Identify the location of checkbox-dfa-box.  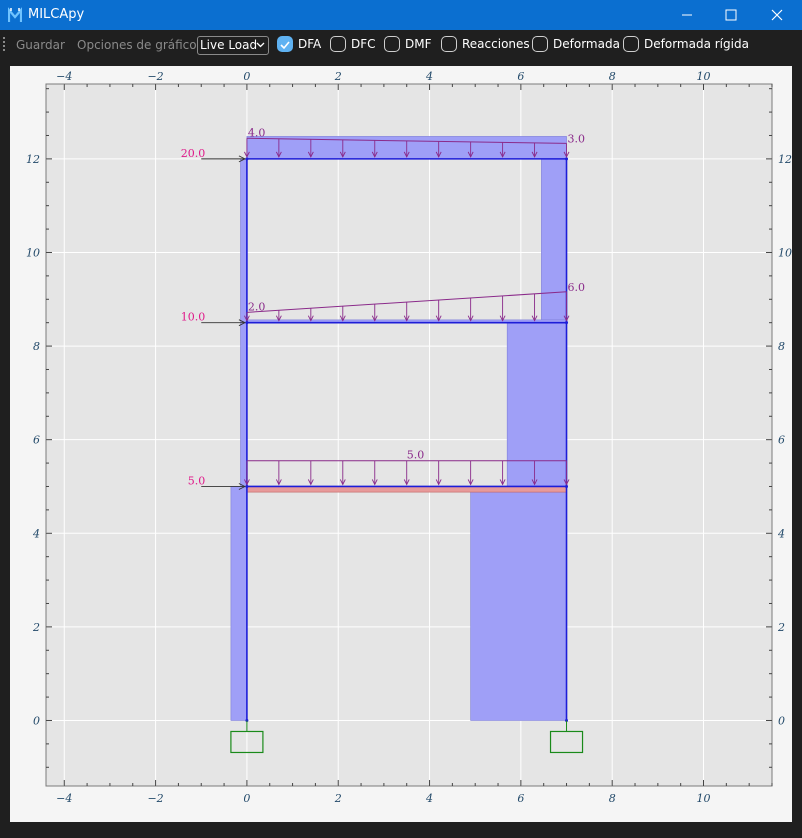
(285, 44).